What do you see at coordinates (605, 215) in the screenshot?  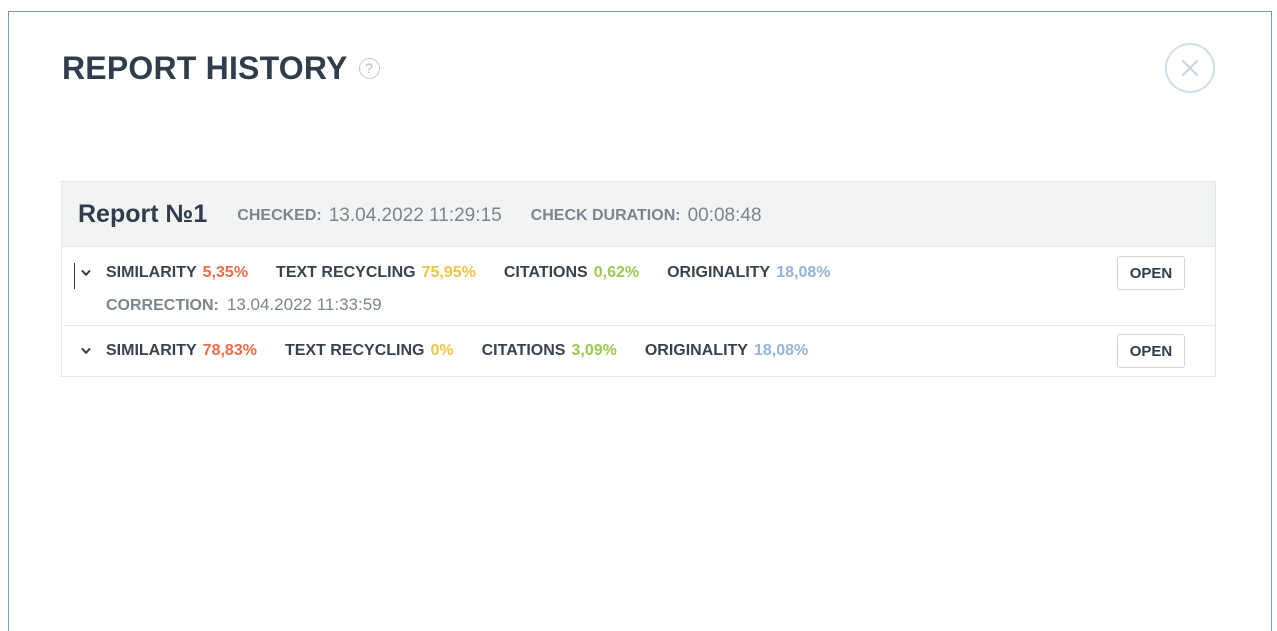 I see `check-duration-label: CHECK DURATION:` at bounding box center [605, 215].